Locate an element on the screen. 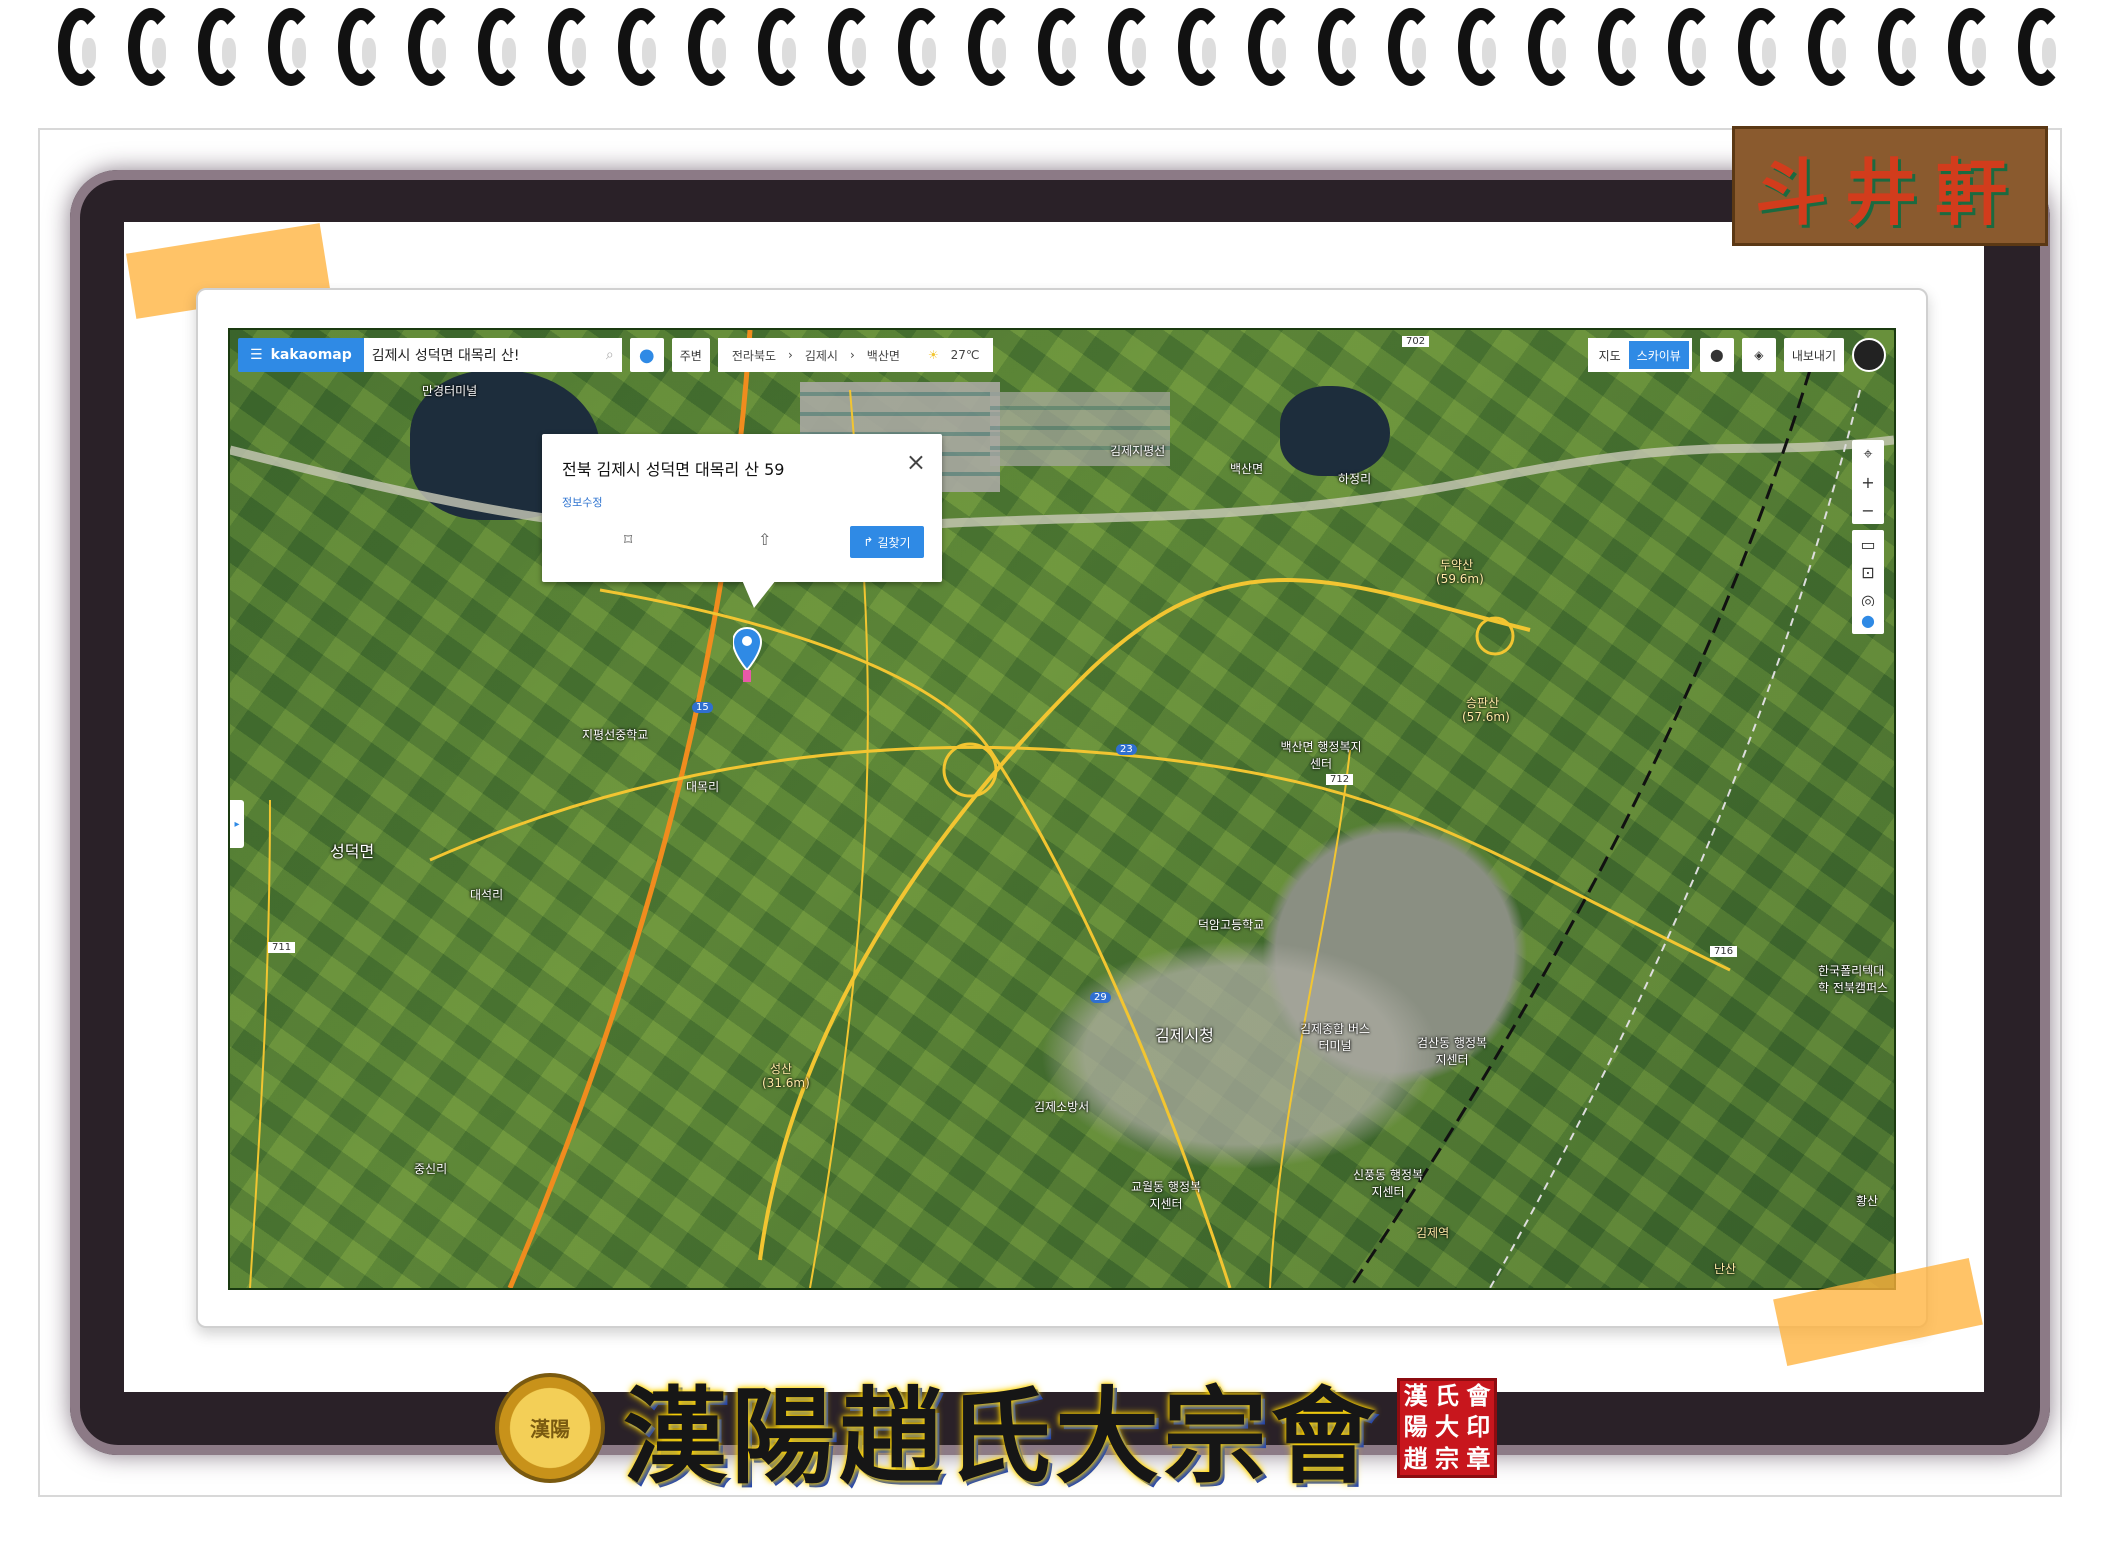 Image resolution: width=2105 pixels, height=1549 pixels. plus-icon: + is located at coordinates (1868, 482).